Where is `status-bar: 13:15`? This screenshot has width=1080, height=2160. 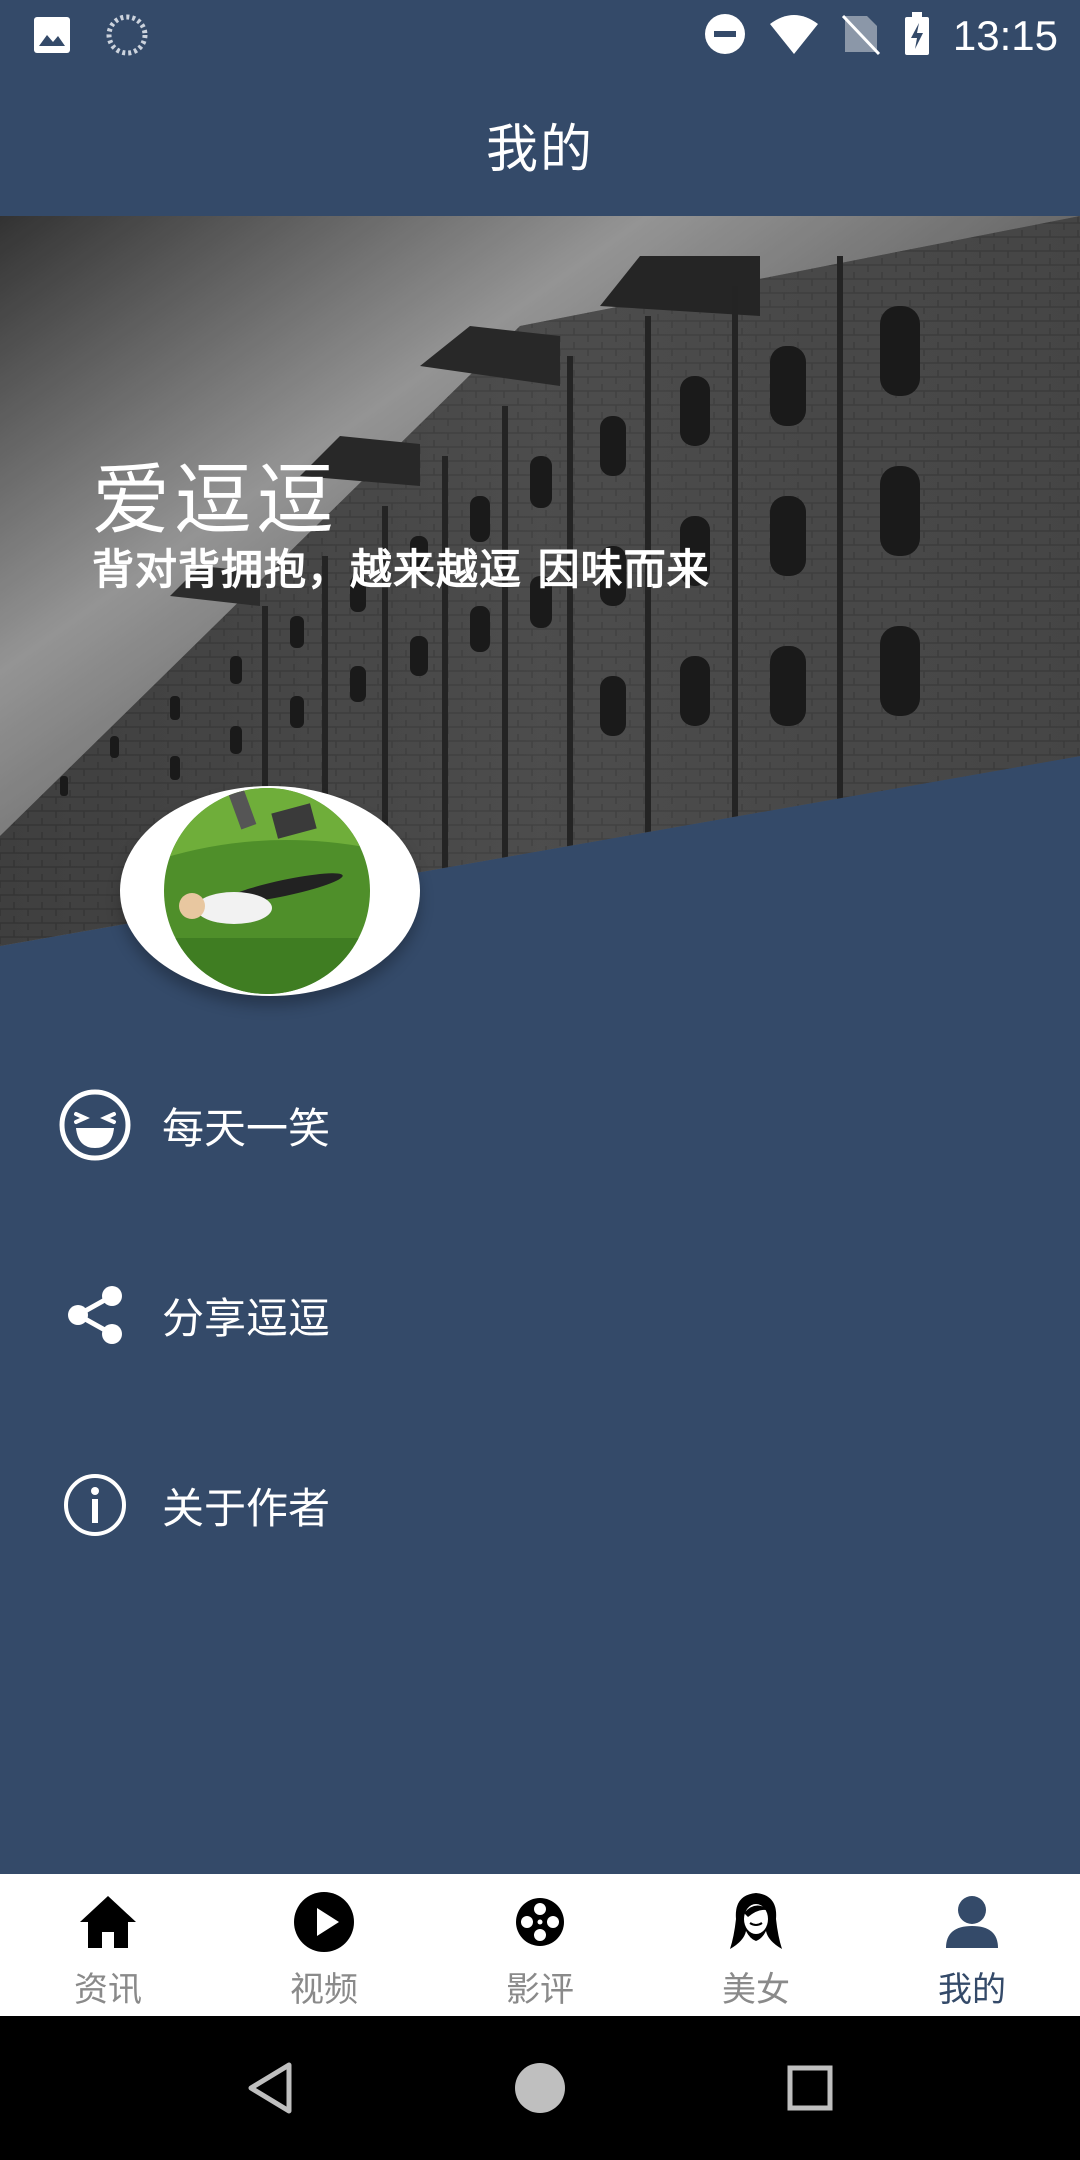
status-bar: 13:15 is located at coordinates (540, 36).